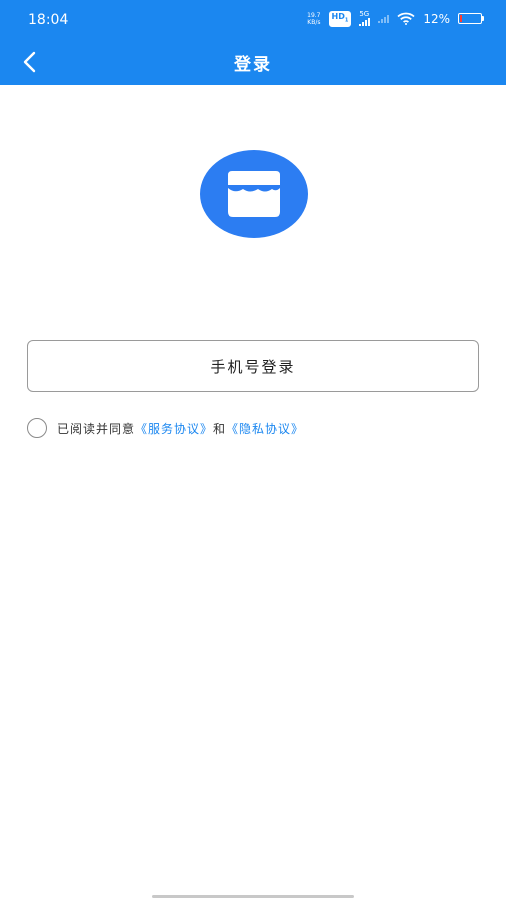  What do you see at coordinates (364, 14) in the screenshot?
I see `network-type-label: 5G` at bounding box center [364, 14].